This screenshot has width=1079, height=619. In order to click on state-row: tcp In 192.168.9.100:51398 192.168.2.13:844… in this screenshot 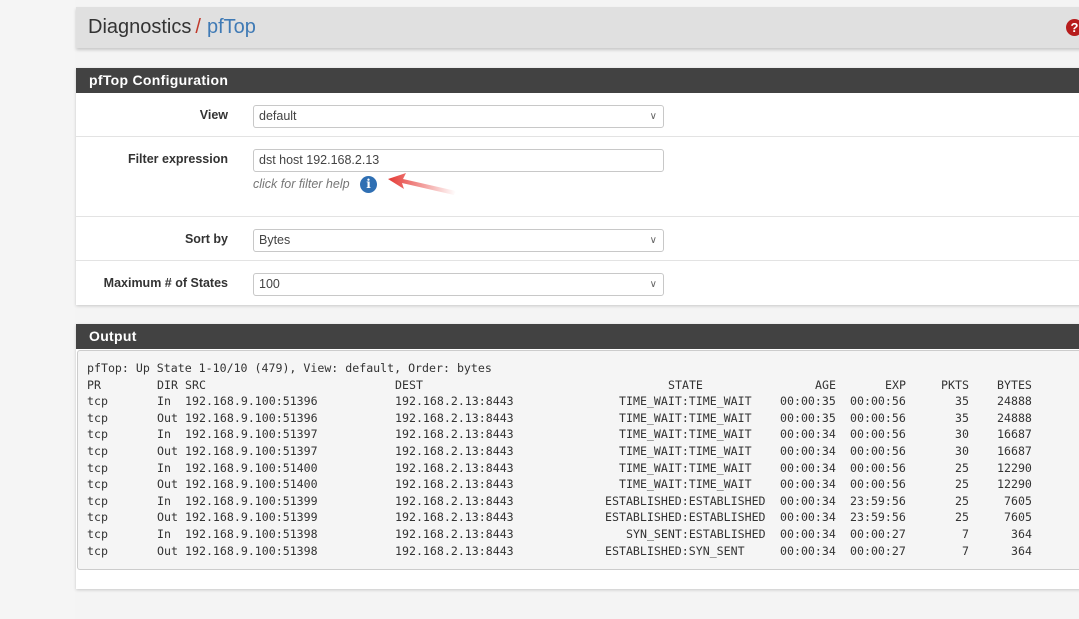, I will do `click(559, 535)`.